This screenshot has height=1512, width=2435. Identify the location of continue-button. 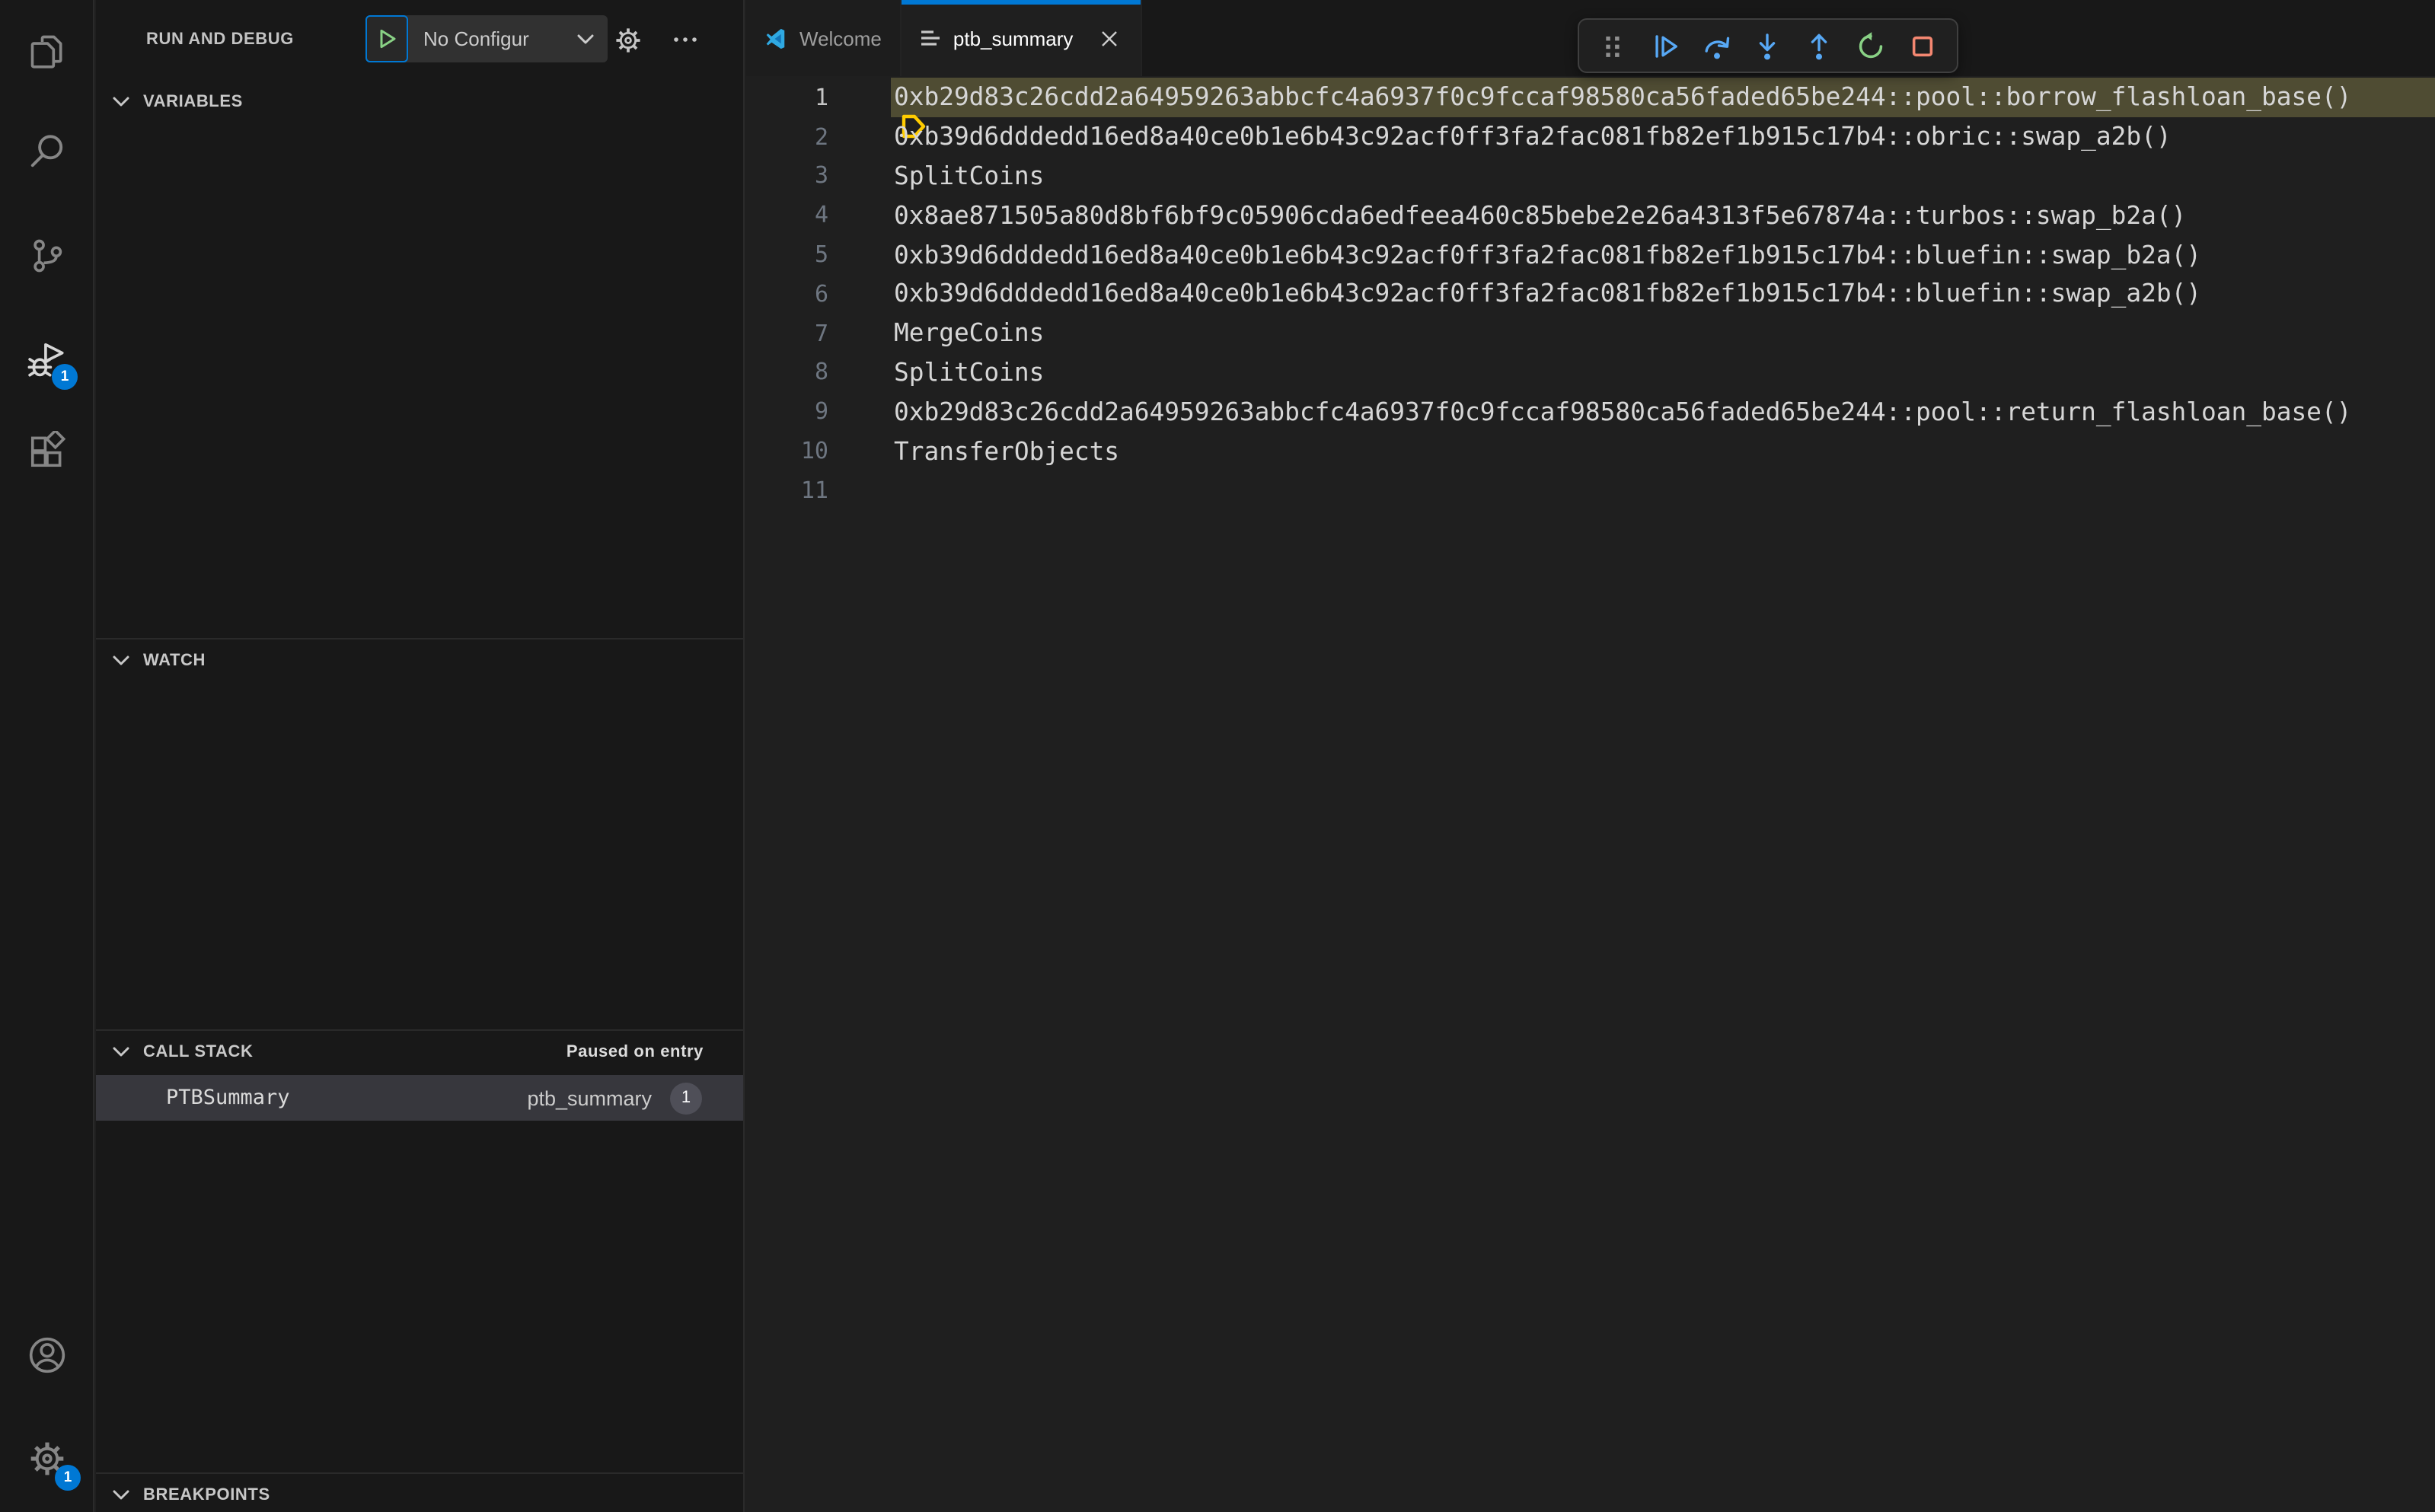
(1665, 45).